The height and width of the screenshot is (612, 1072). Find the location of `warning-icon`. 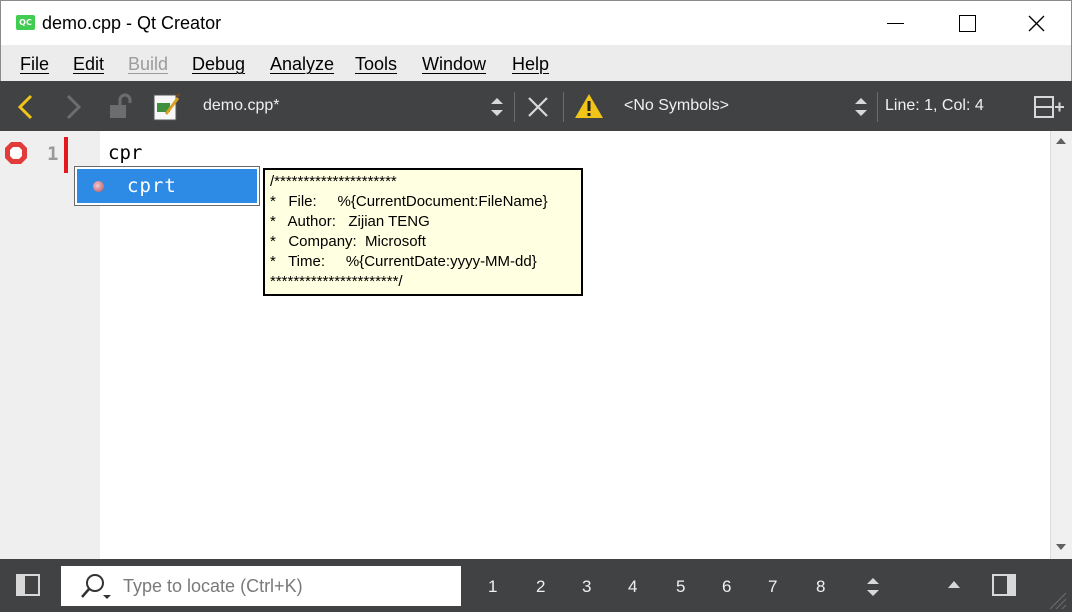

warning-icon is located at coordinates (589, 106).